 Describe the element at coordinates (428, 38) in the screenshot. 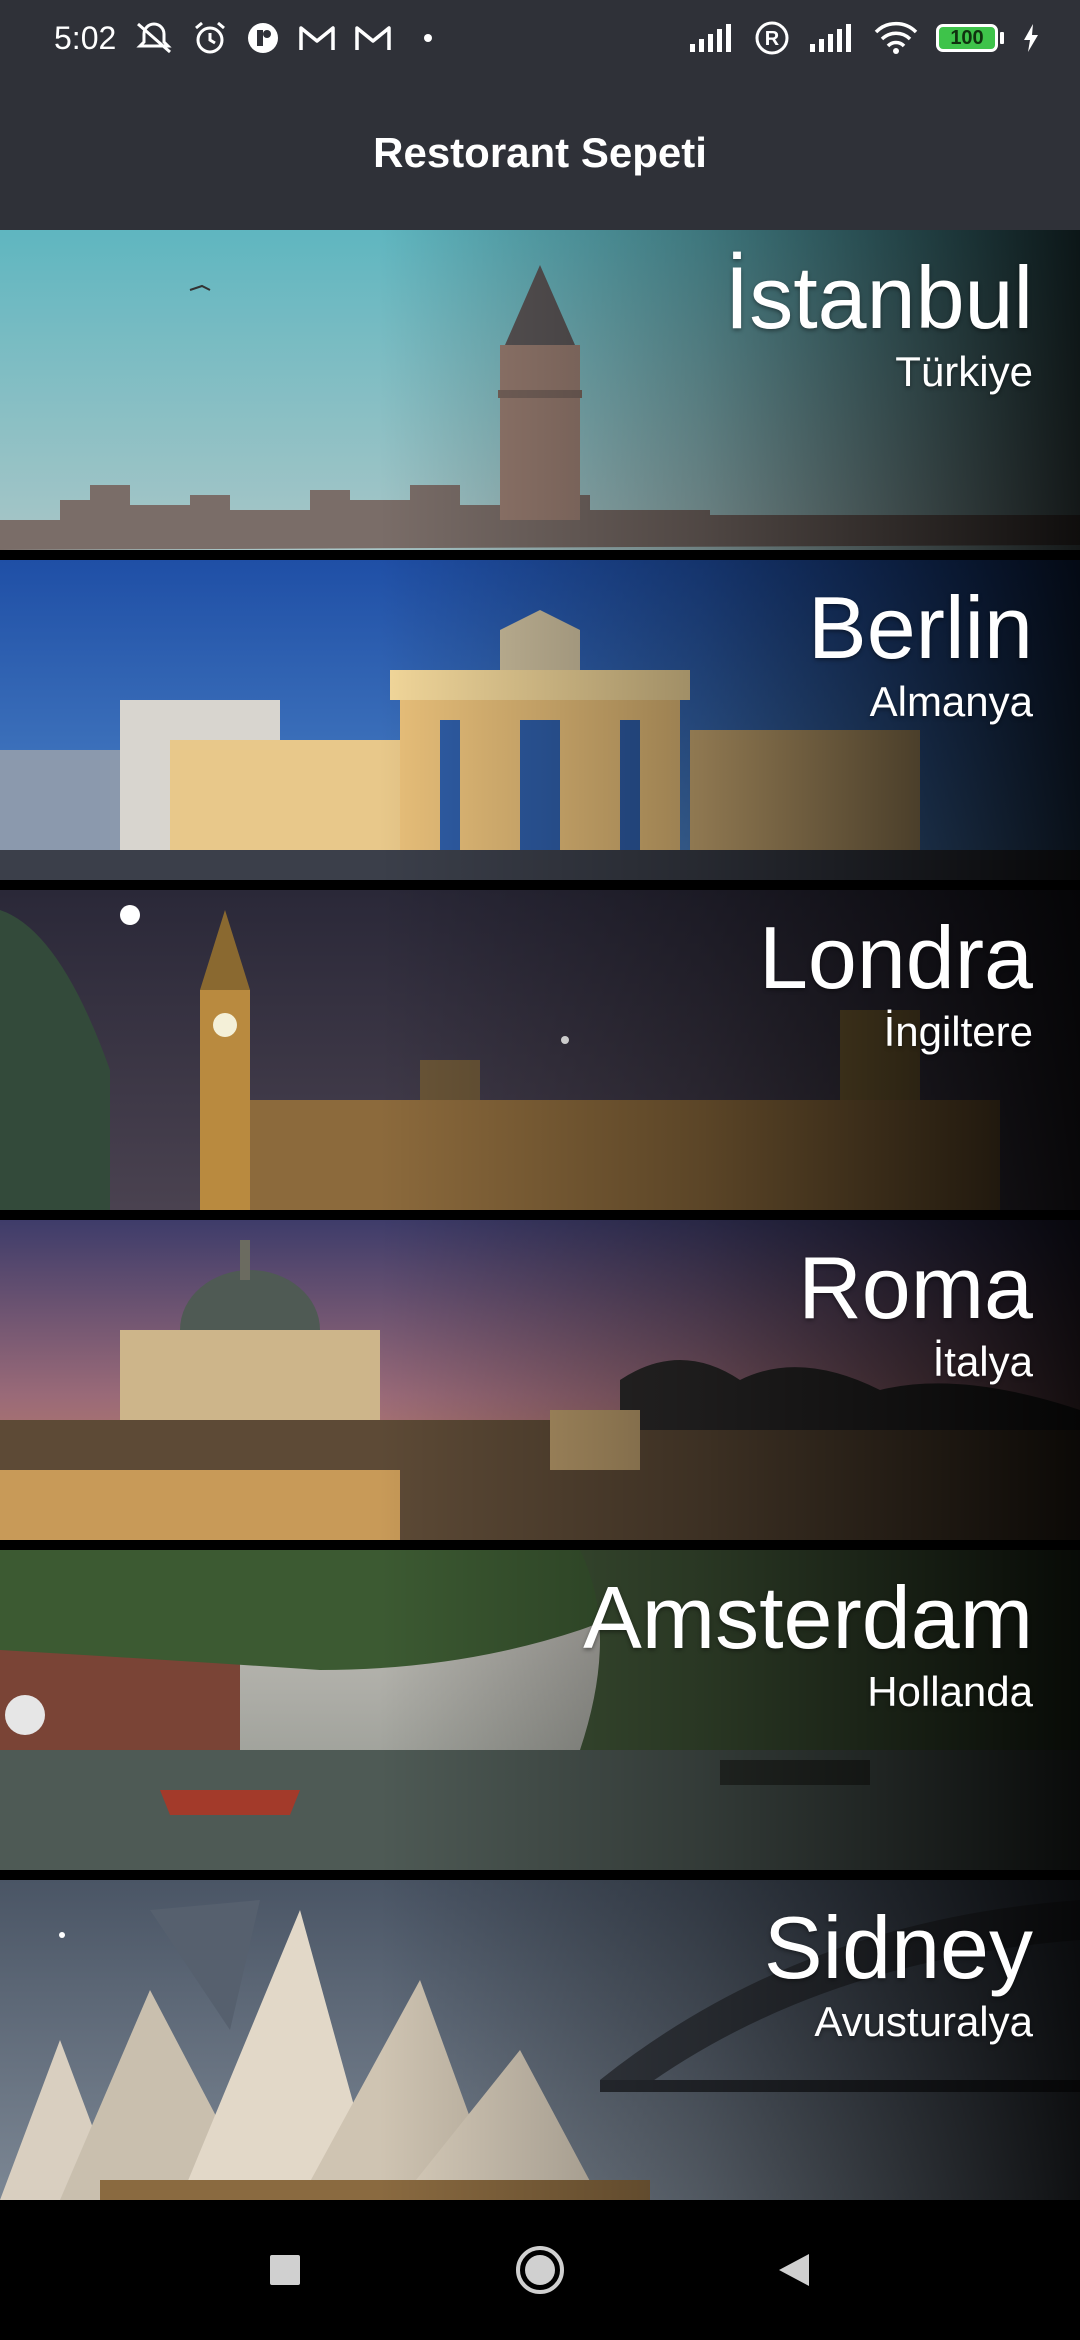

I see `dot-icon` at that location.